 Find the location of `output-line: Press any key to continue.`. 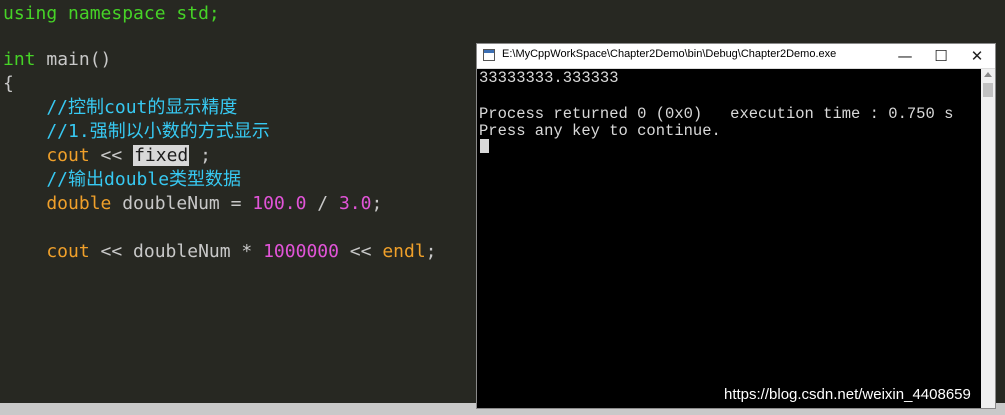

output-line: Press any key to continue. is located at coordinates (600, 131).